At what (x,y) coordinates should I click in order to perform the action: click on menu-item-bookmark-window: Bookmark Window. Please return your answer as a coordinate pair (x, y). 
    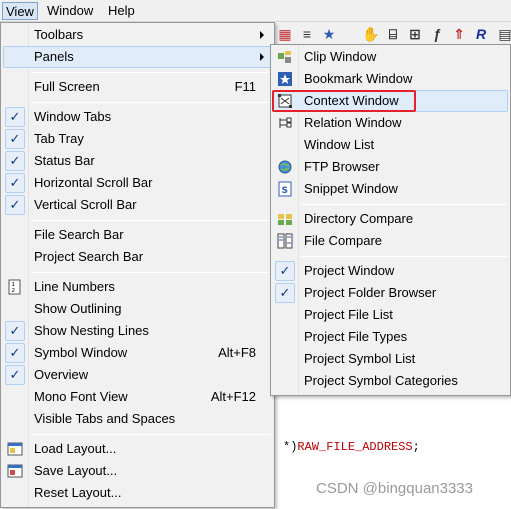
    Looking at the image, I should click on (390, 79).